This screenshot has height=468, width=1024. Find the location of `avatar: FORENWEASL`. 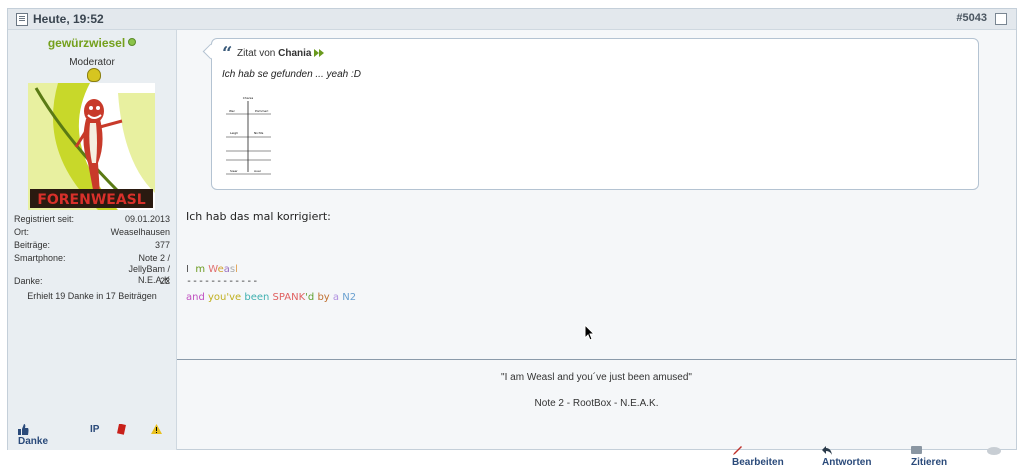

avatar: FORENWEASL is located at coordinates (91, 146).